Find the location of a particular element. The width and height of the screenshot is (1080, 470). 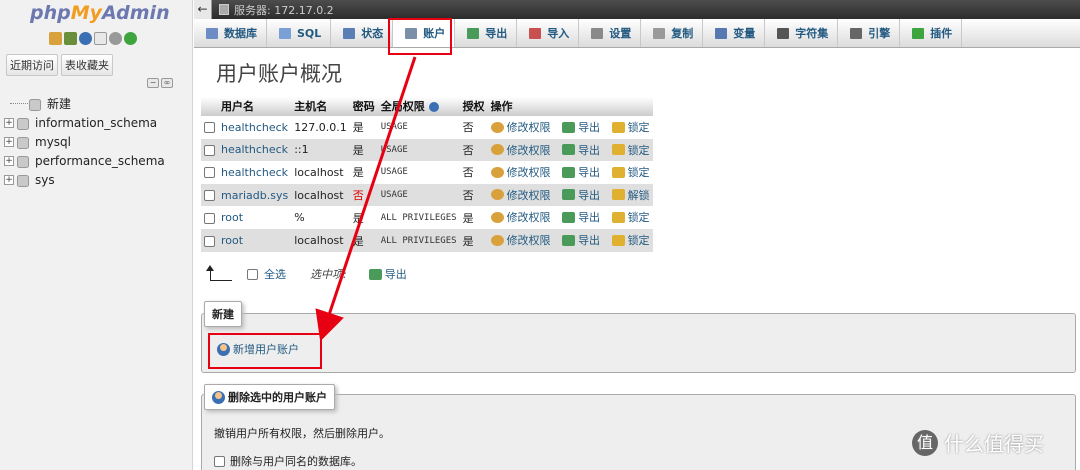

gear-icon is located at coordinates (115, 38).